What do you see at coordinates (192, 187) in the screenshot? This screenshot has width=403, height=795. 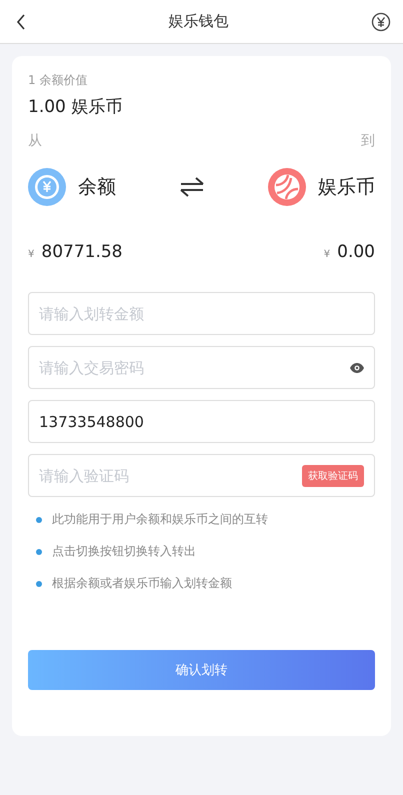 I see `swap-icon` at bounding box center [192, 187].